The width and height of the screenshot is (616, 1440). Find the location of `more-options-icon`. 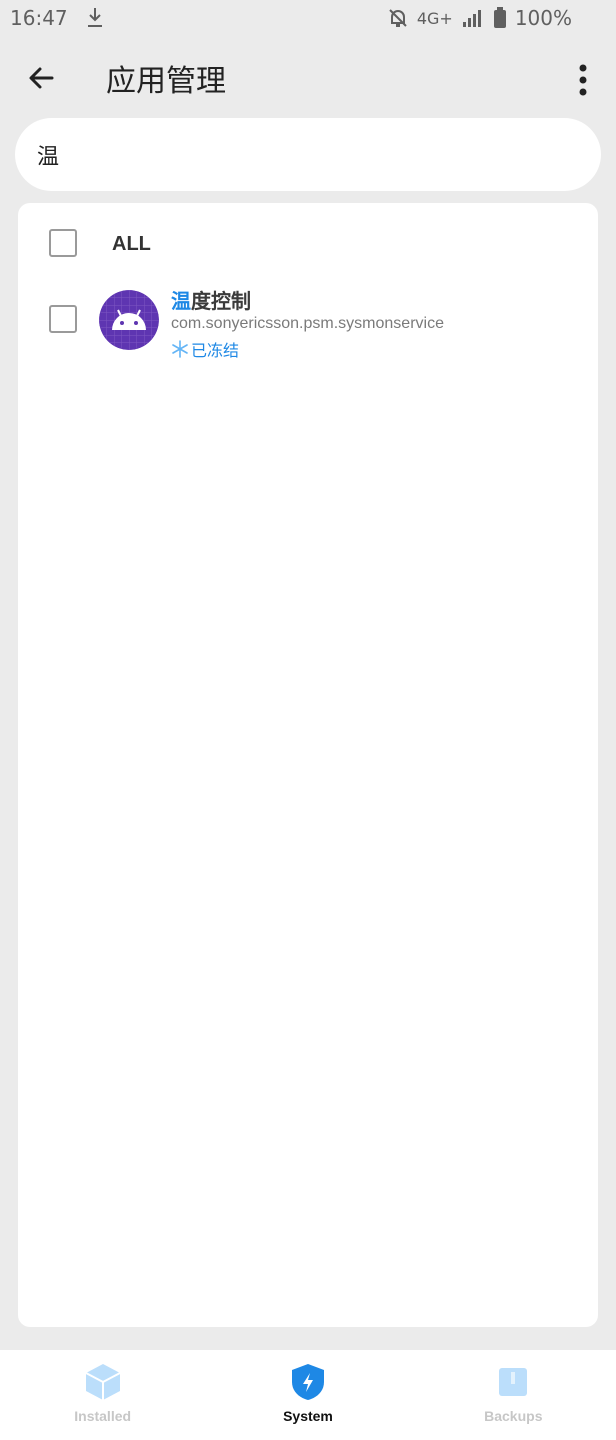

more-options-icon is located at coordinates (583, 80).